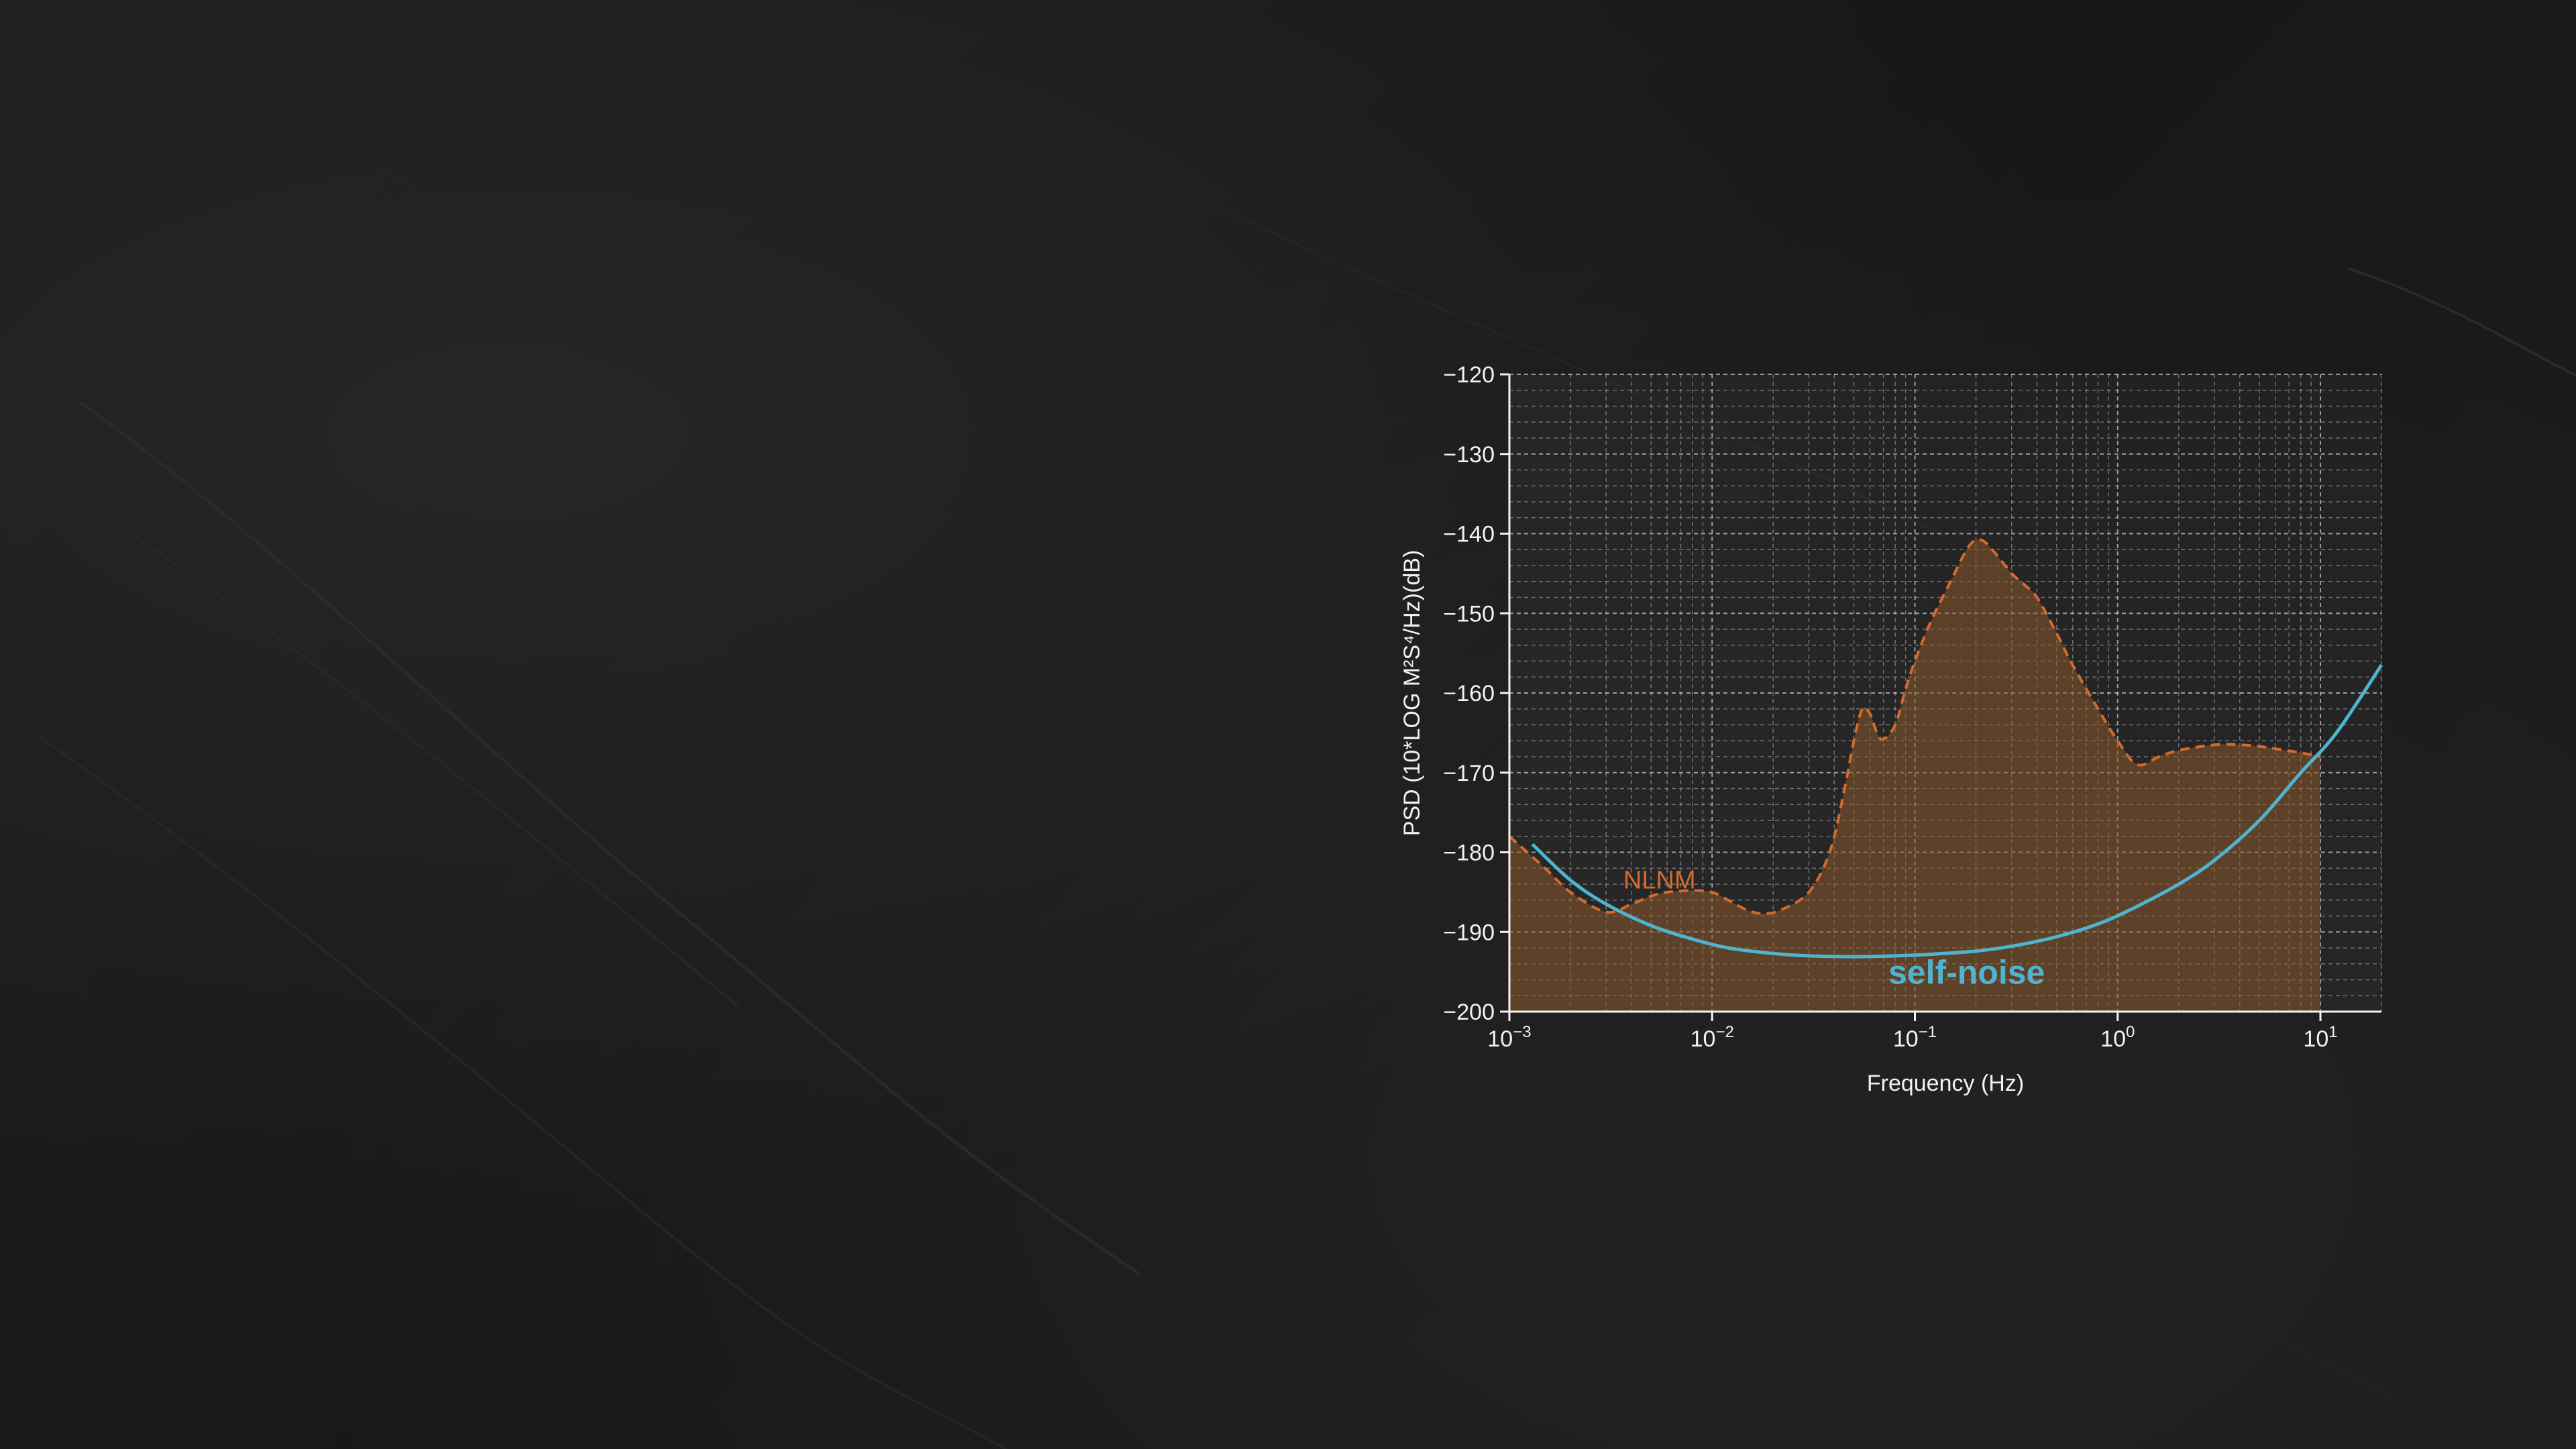  Describe the element at coordinates (1469, 853) in the screenshot. I see `y-tick-label: −180` at that location.